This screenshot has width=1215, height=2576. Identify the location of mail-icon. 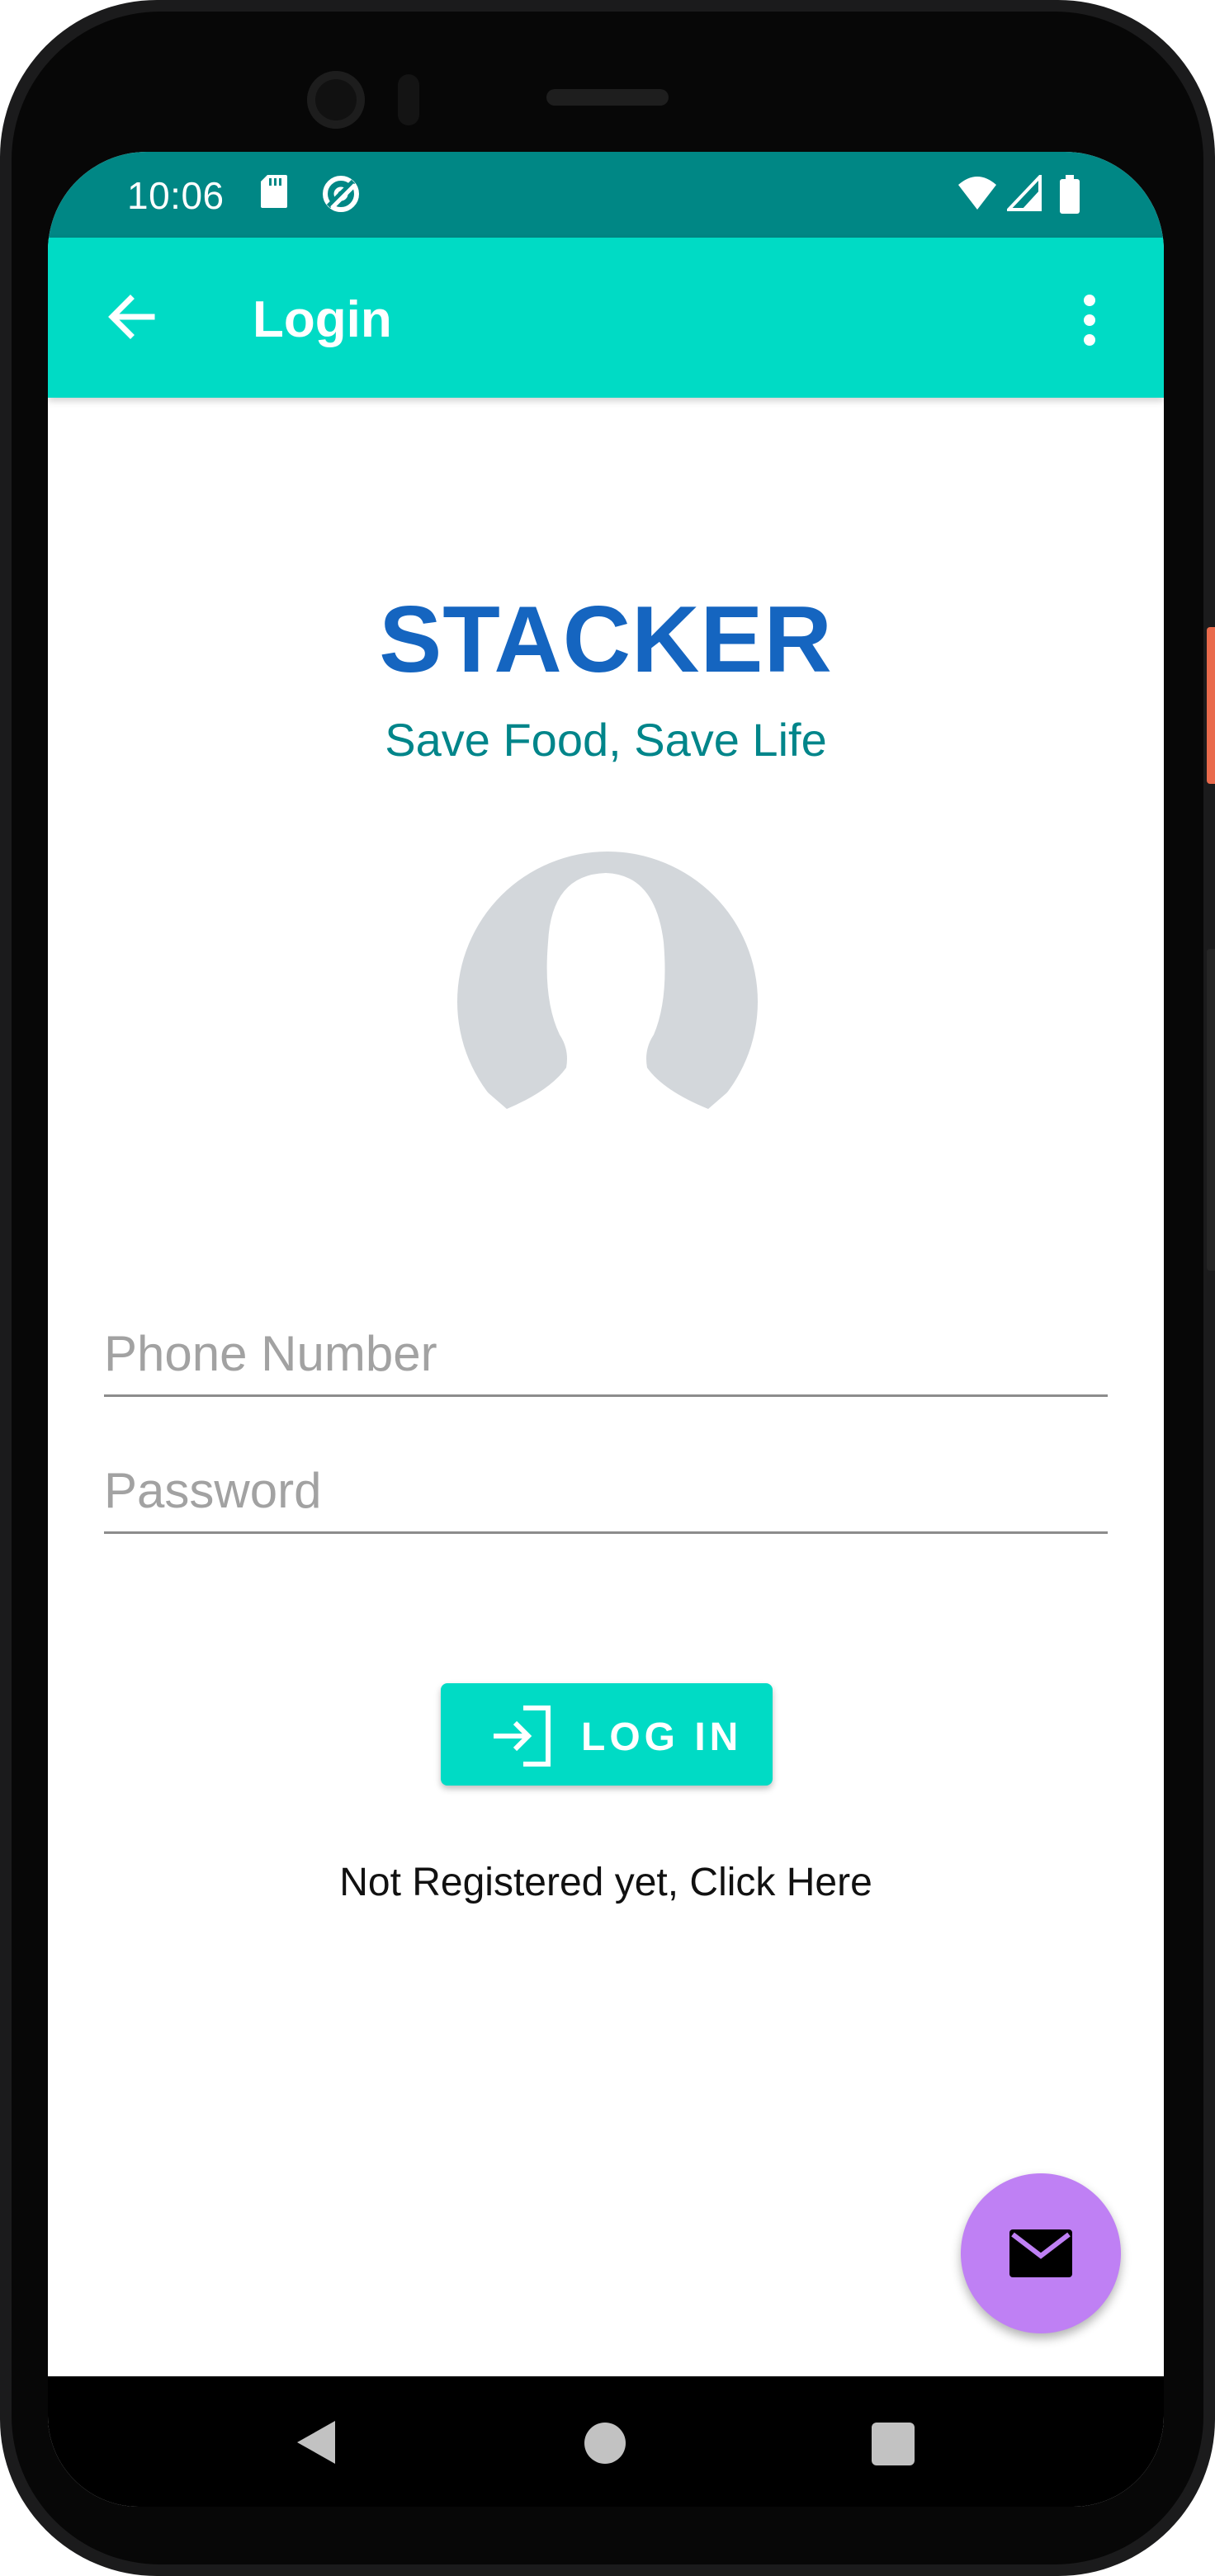
(1040, 2253).